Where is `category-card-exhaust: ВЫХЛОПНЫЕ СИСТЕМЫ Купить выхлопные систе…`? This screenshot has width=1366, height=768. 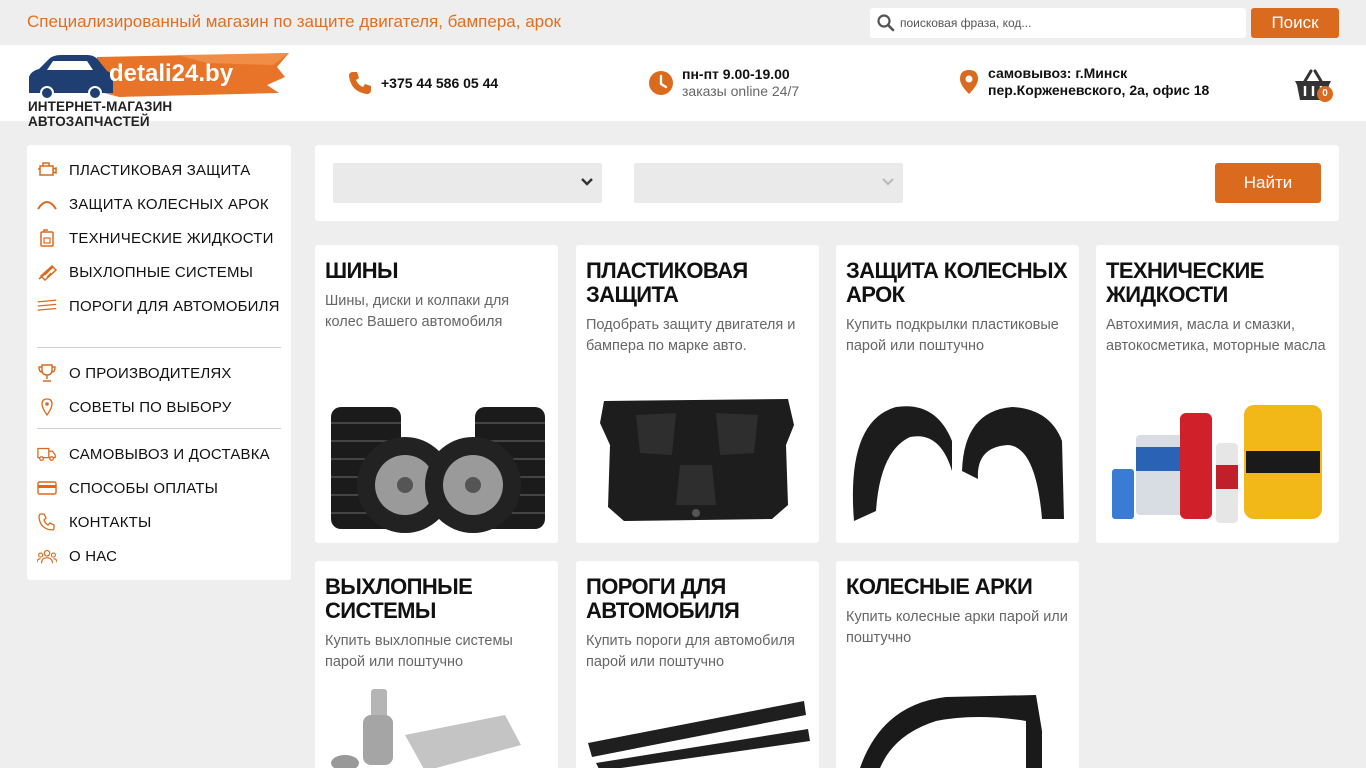 category-card-exhaust: ВЫХЛОПНЫЕ СИСТЕМЫ Купить выхлопные систе… is located at coordinates (436, 664).